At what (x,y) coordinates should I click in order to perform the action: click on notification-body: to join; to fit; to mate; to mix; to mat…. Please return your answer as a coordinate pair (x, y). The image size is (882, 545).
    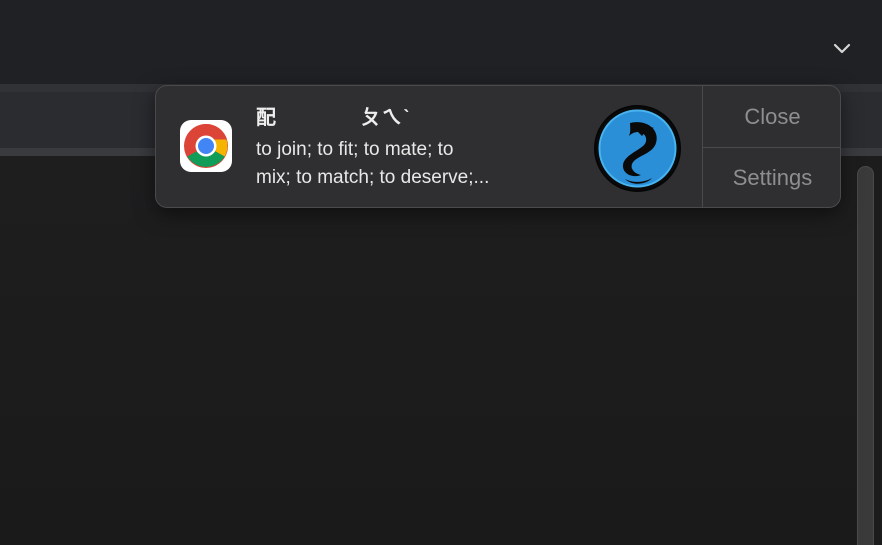
    Looking at the image, I should click on (421, 164).